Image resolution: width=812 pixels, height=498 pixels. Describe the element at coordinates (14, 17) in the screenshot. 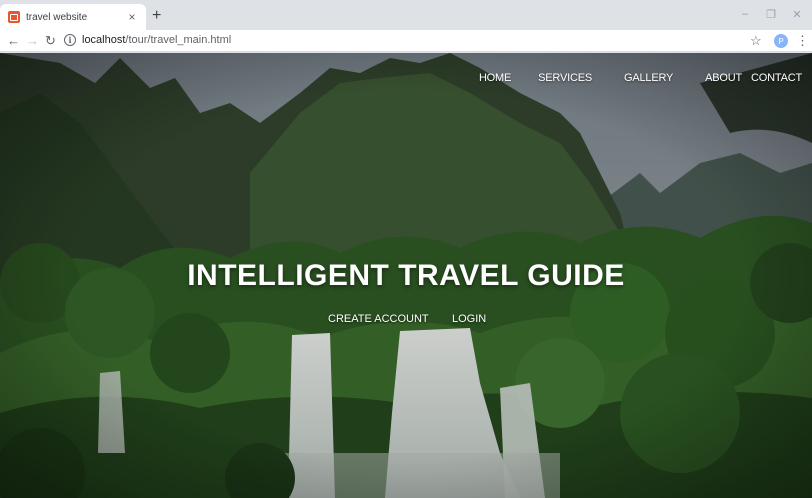

I see `favicon-icon` at that location.